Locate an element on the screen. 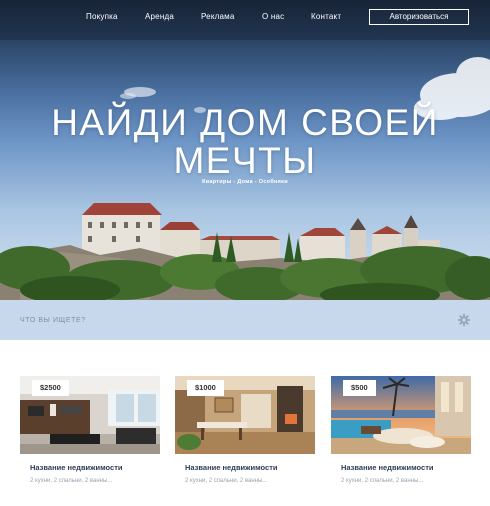 Image resolution: width=490 pixels, height=506 pixels. search-bar is located at coordinates (245, 320).